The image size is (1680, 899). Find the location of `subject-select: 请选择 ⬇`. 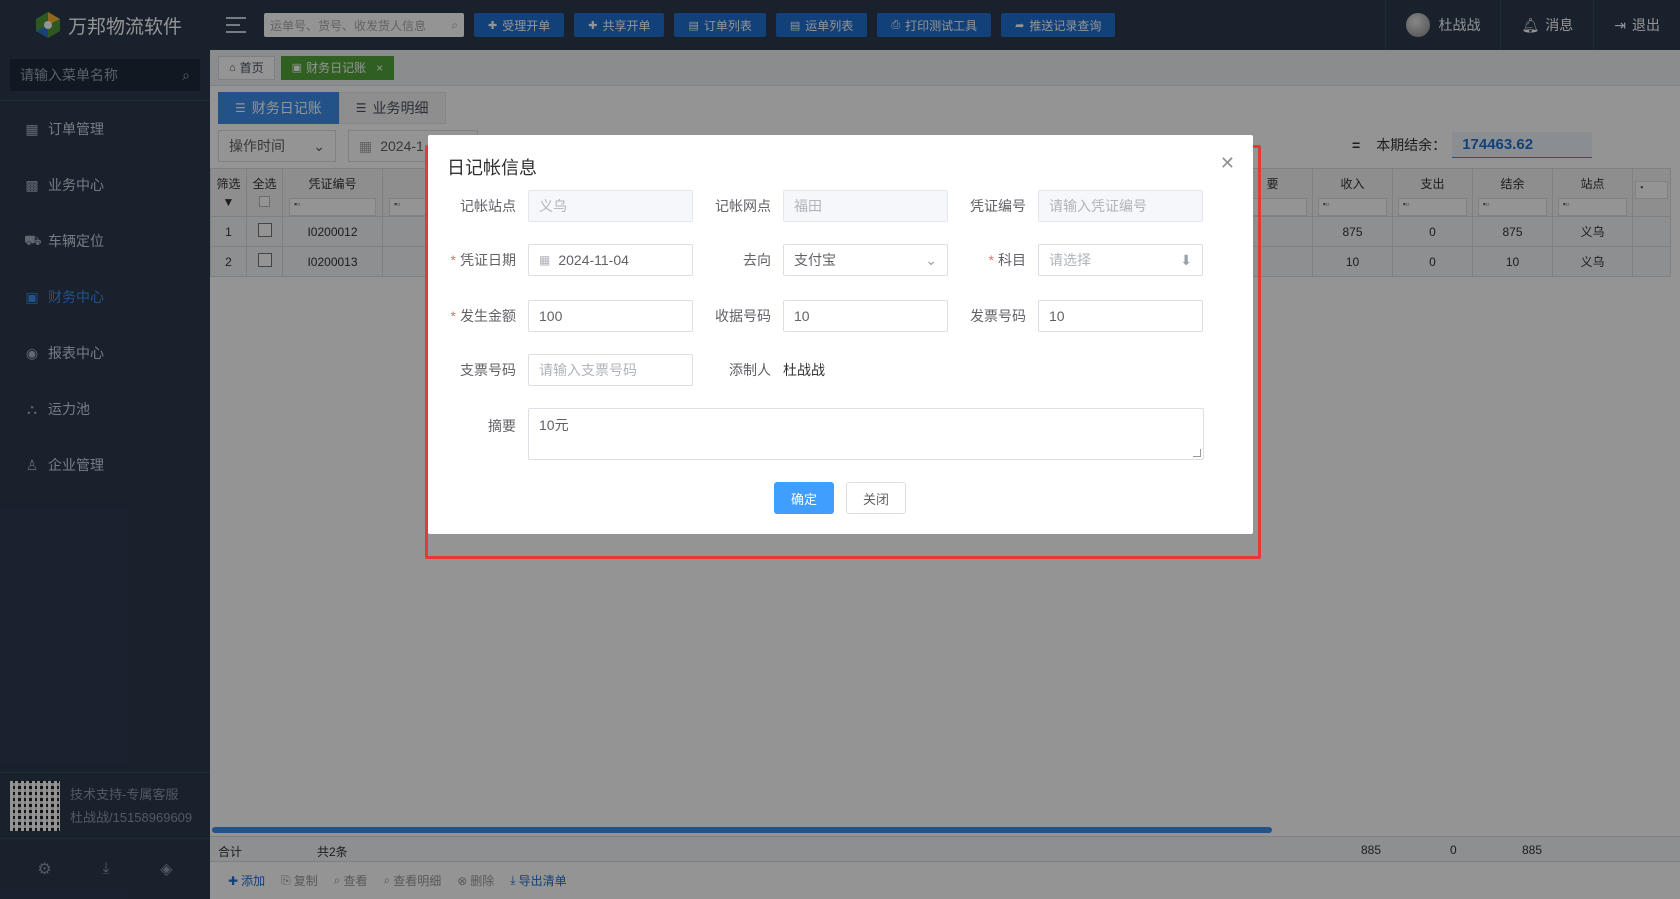

subject-select: 请选择 ⬇ is located at coordinates (1120, 260).